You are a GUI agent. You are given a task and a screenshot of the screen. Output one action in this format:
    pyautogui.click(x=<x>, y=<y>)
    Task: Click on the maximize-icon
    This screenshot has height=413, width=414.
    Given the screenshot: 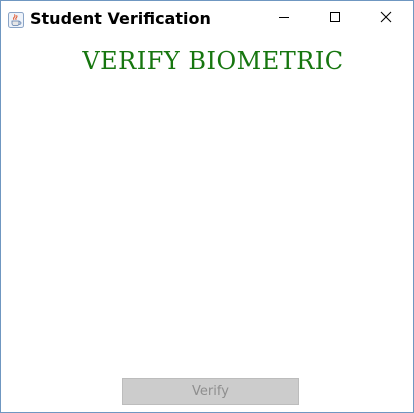 What is the action you would take?
    pyautogui.click(x=335, y=19)
    